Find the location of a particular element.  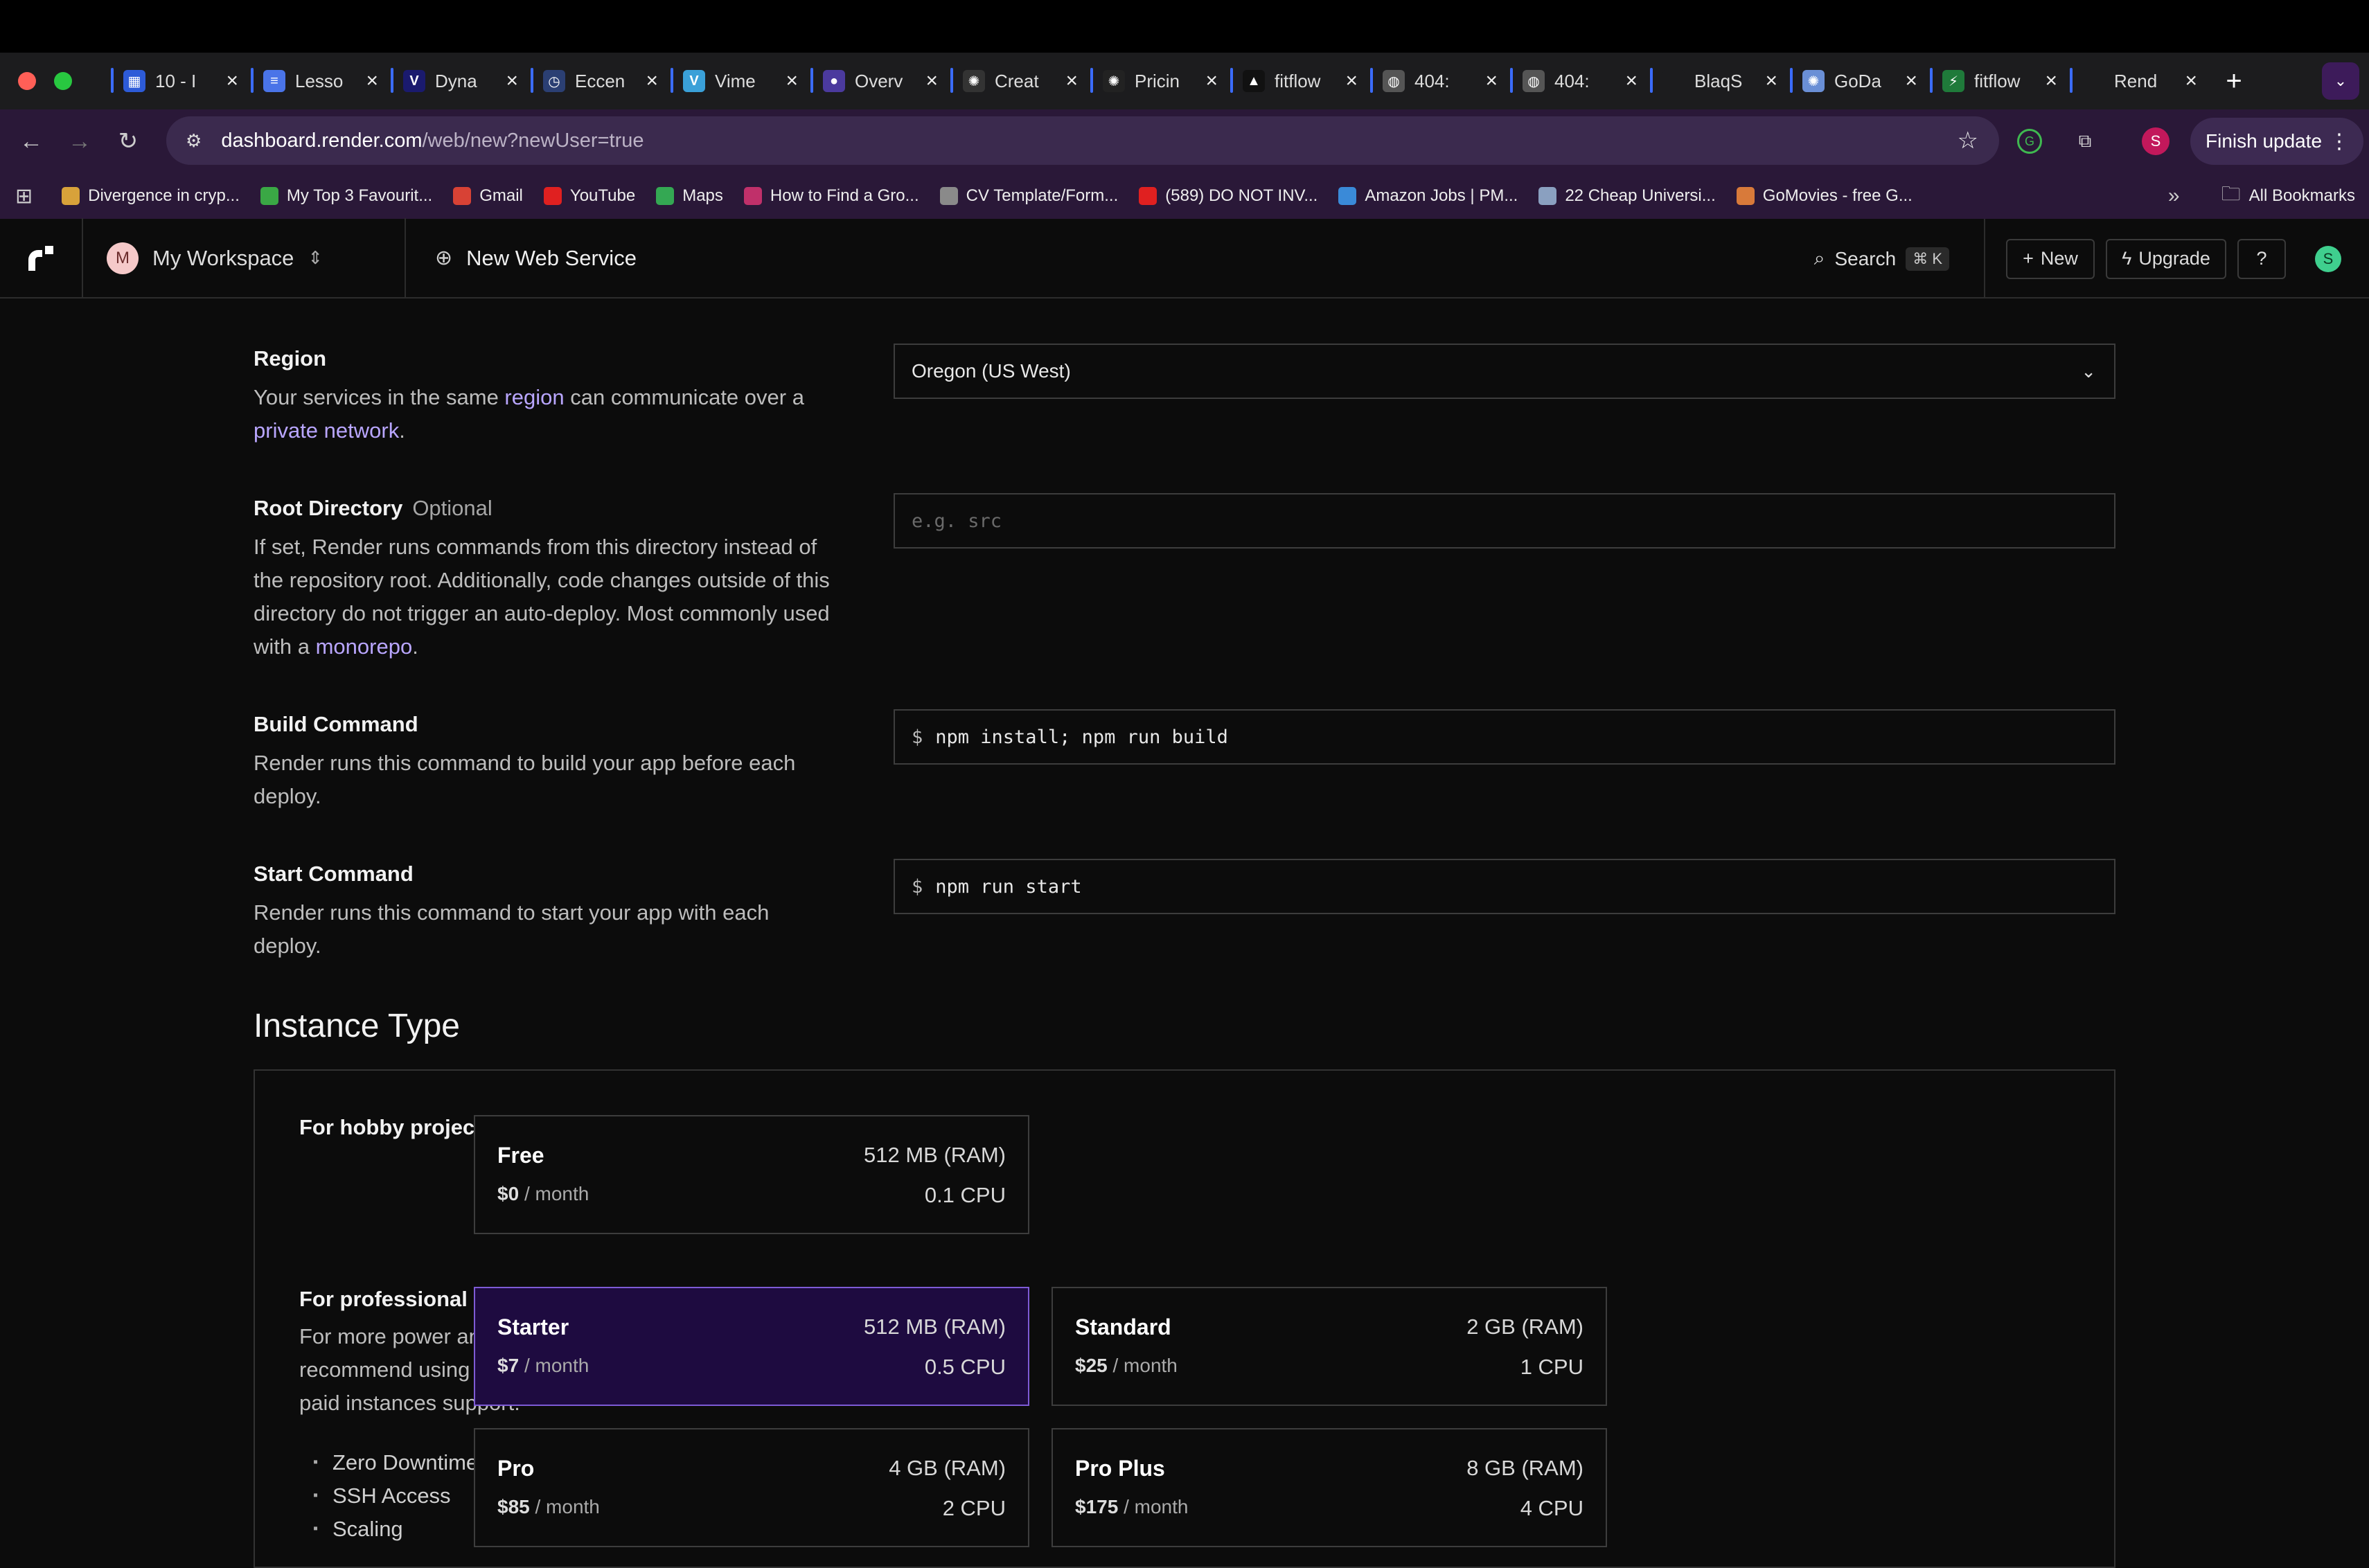

plan-name: Free is located at coordinates (520, 1155).